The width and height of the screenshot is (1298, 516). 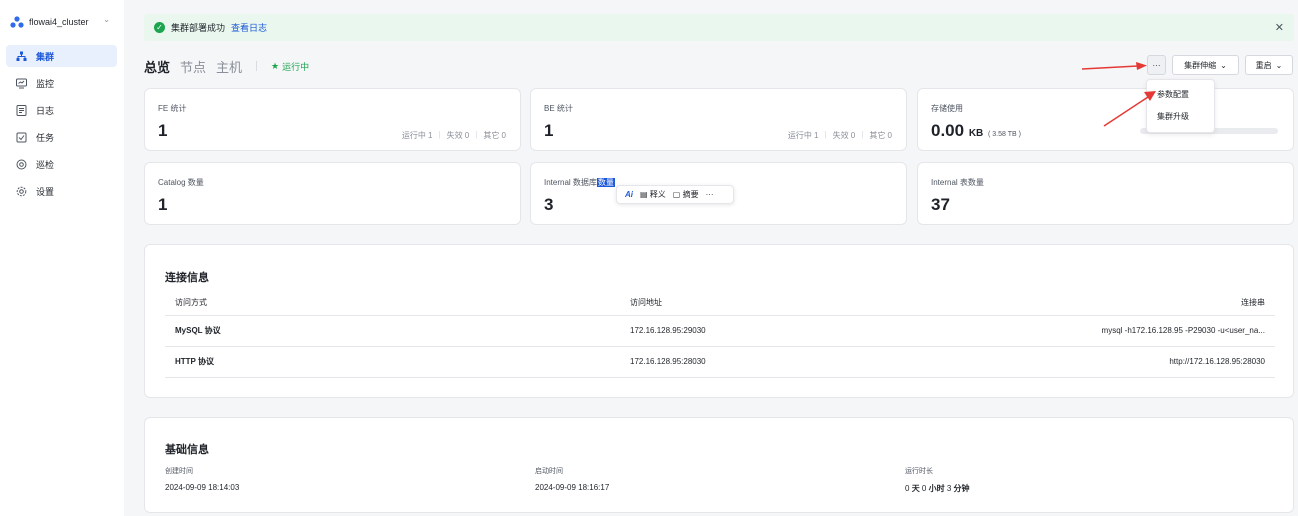 What do you see at coordinates (157, 66) in the screenshot?
I see `tab-overview: 总览` at bounding box center [157, 66].